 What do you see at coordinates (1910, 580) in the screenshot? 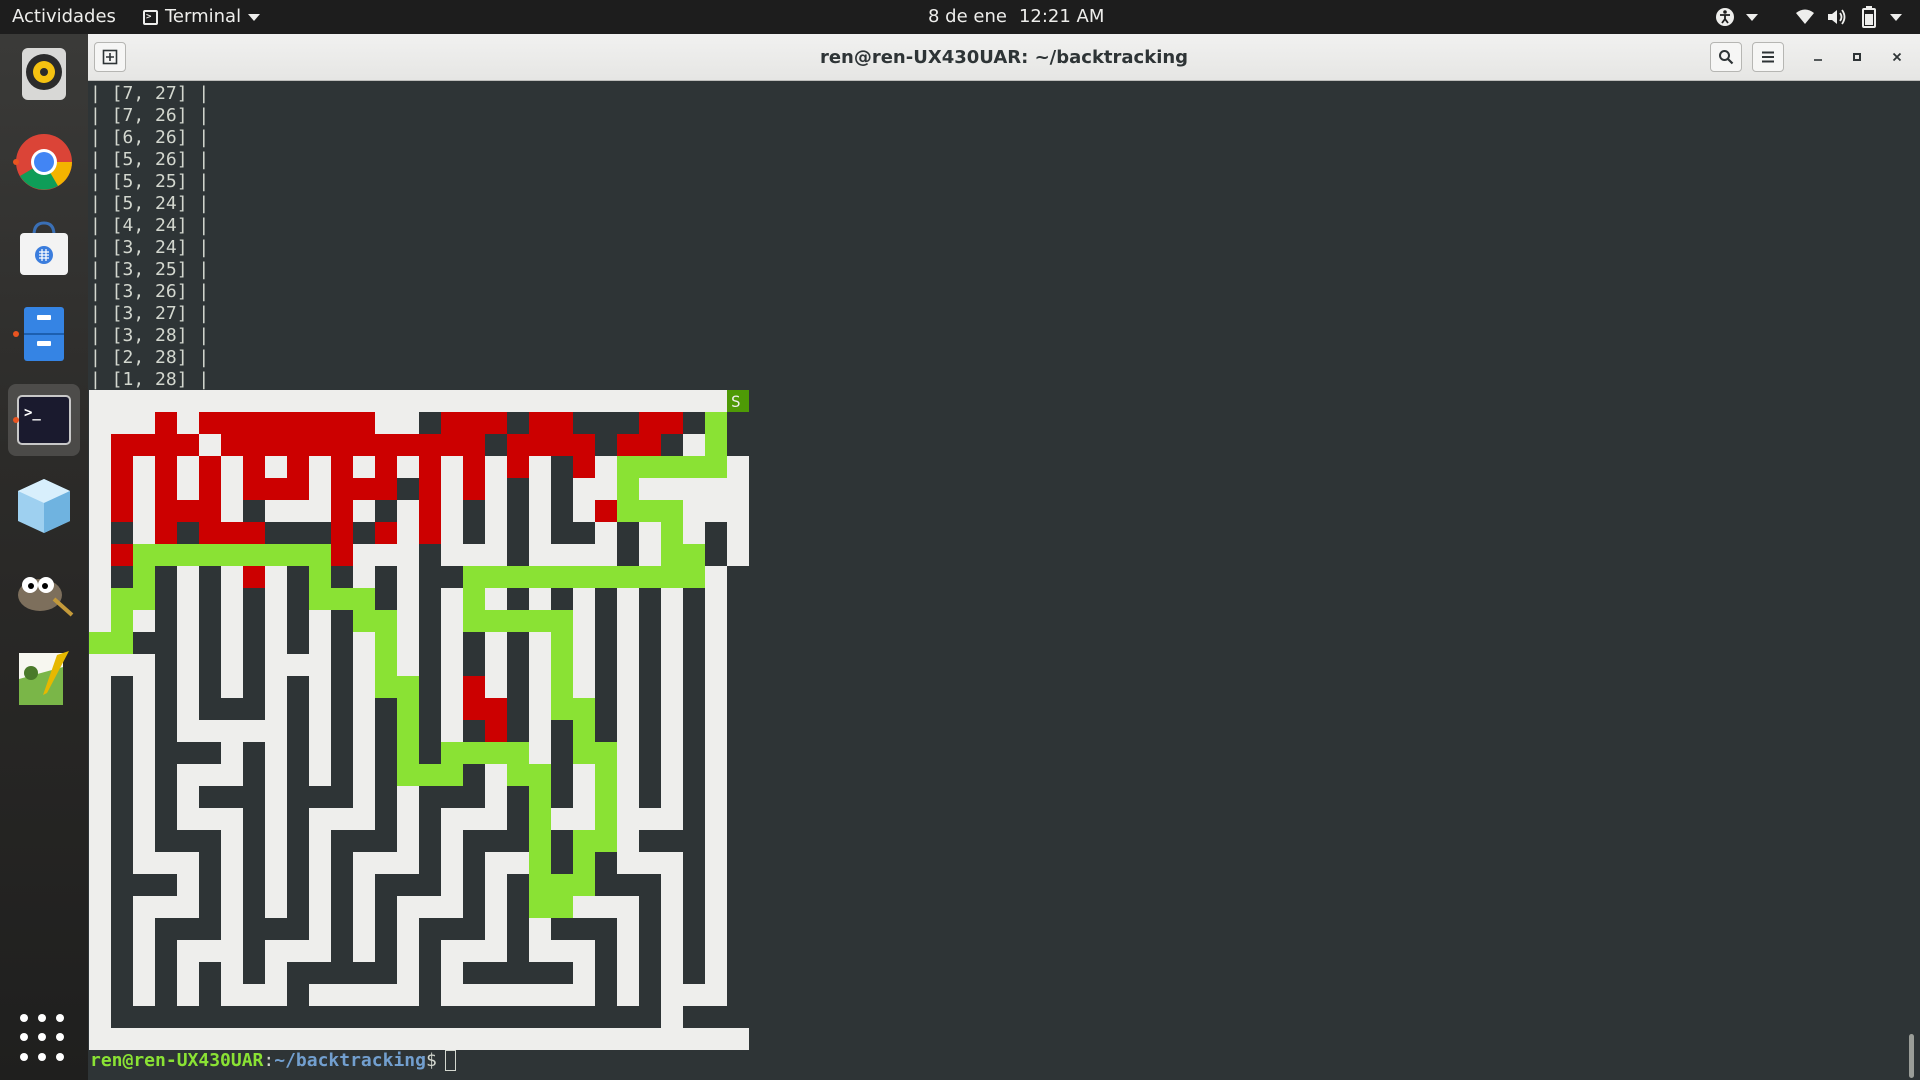
I see `terminal-scrollbar` at bounding box center [1910, 580].